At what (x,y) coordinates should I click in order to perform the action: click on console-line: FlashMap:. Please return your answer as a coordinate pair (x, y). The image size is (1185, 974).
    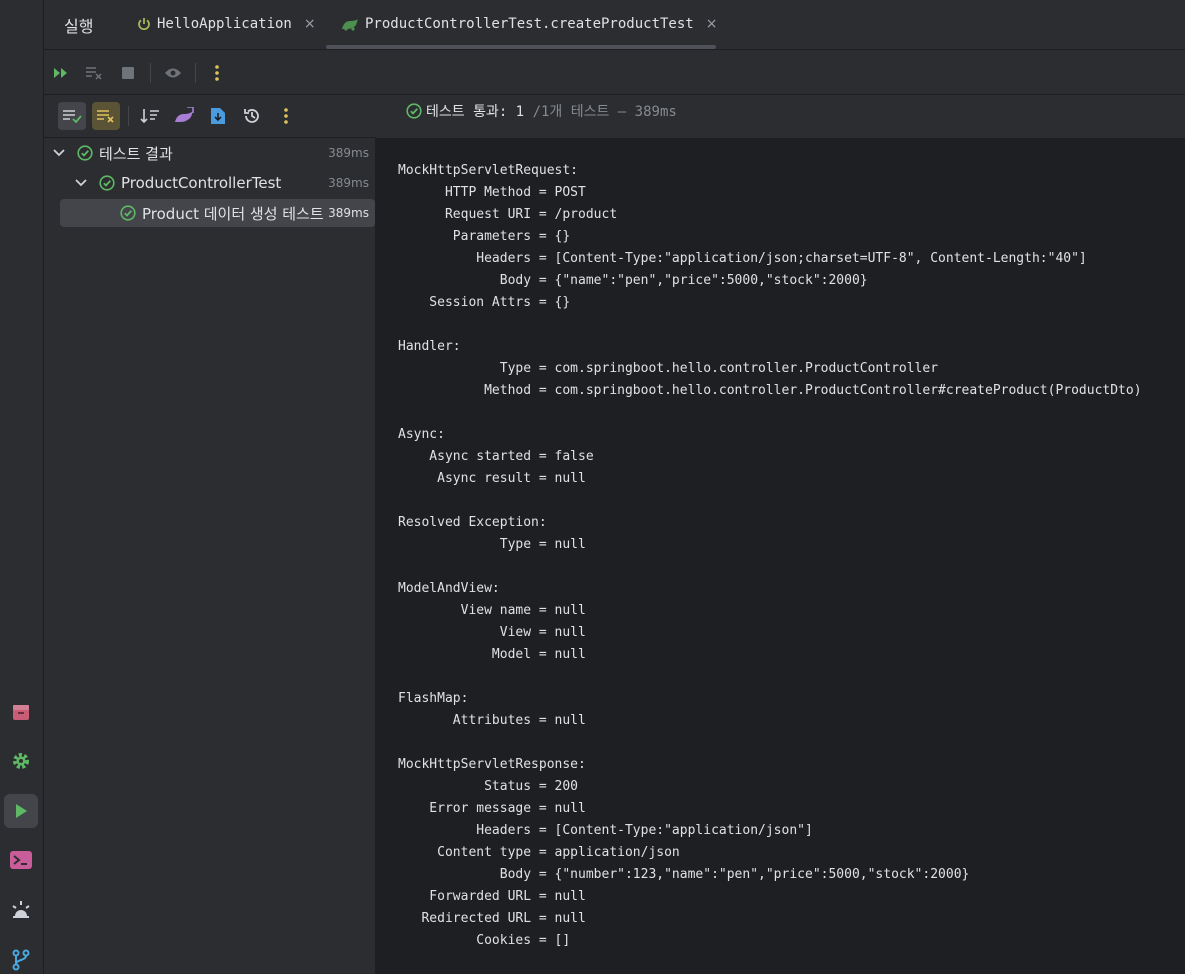
    Looking at the image, I should click on (433, 698).